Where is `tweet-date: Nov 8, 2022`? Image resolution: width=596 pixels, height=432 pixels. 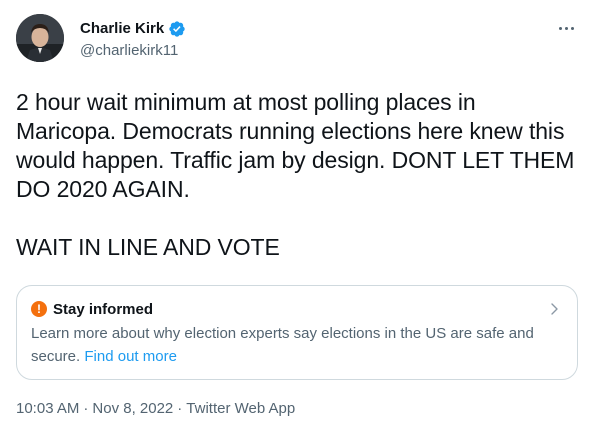
tweet-date: Nov 8, 2022 is located at coordinates (132, 409).